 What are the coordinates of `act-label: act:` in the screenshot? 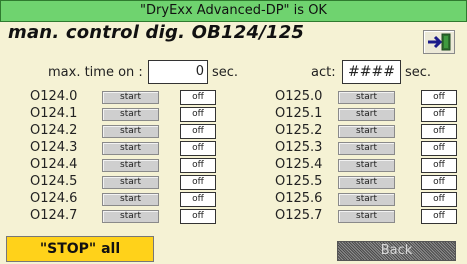 It's located at (323, 72).